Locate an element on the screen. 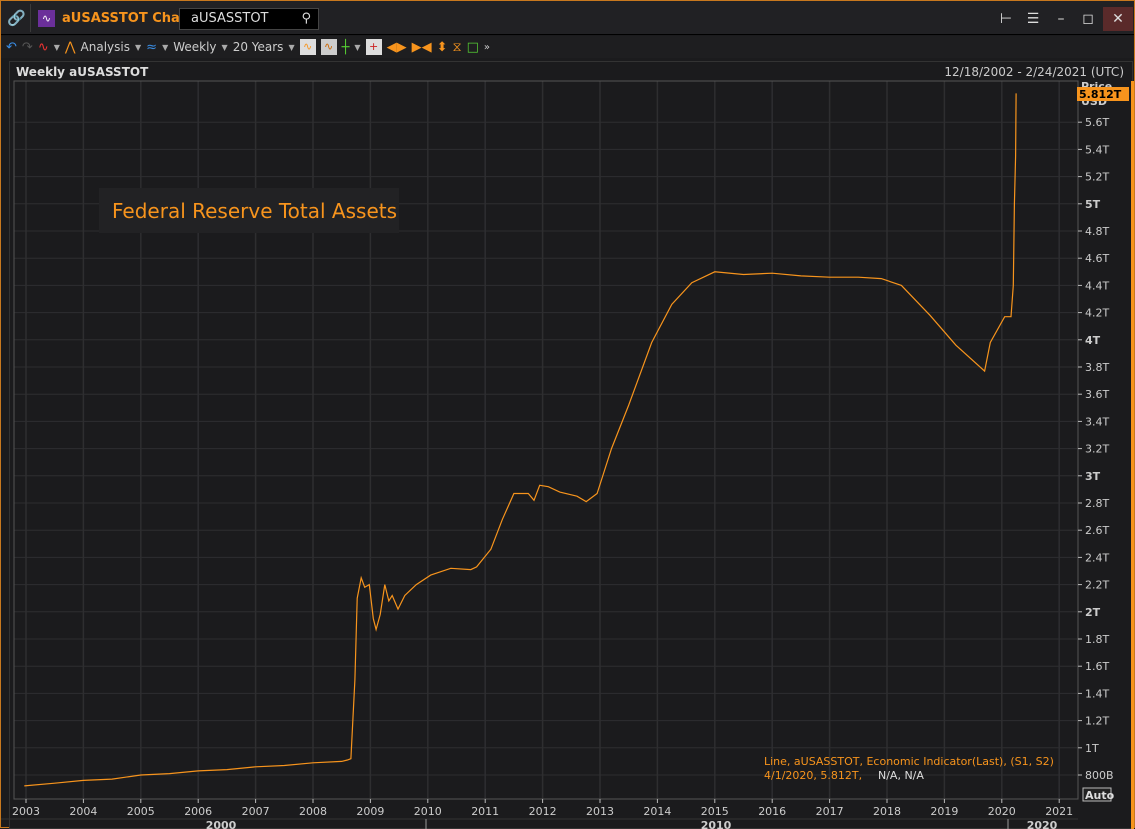 The height and width of the screenshot is (829, 1135). y-tick-label: 3T is located at coordinates (1093, 476).